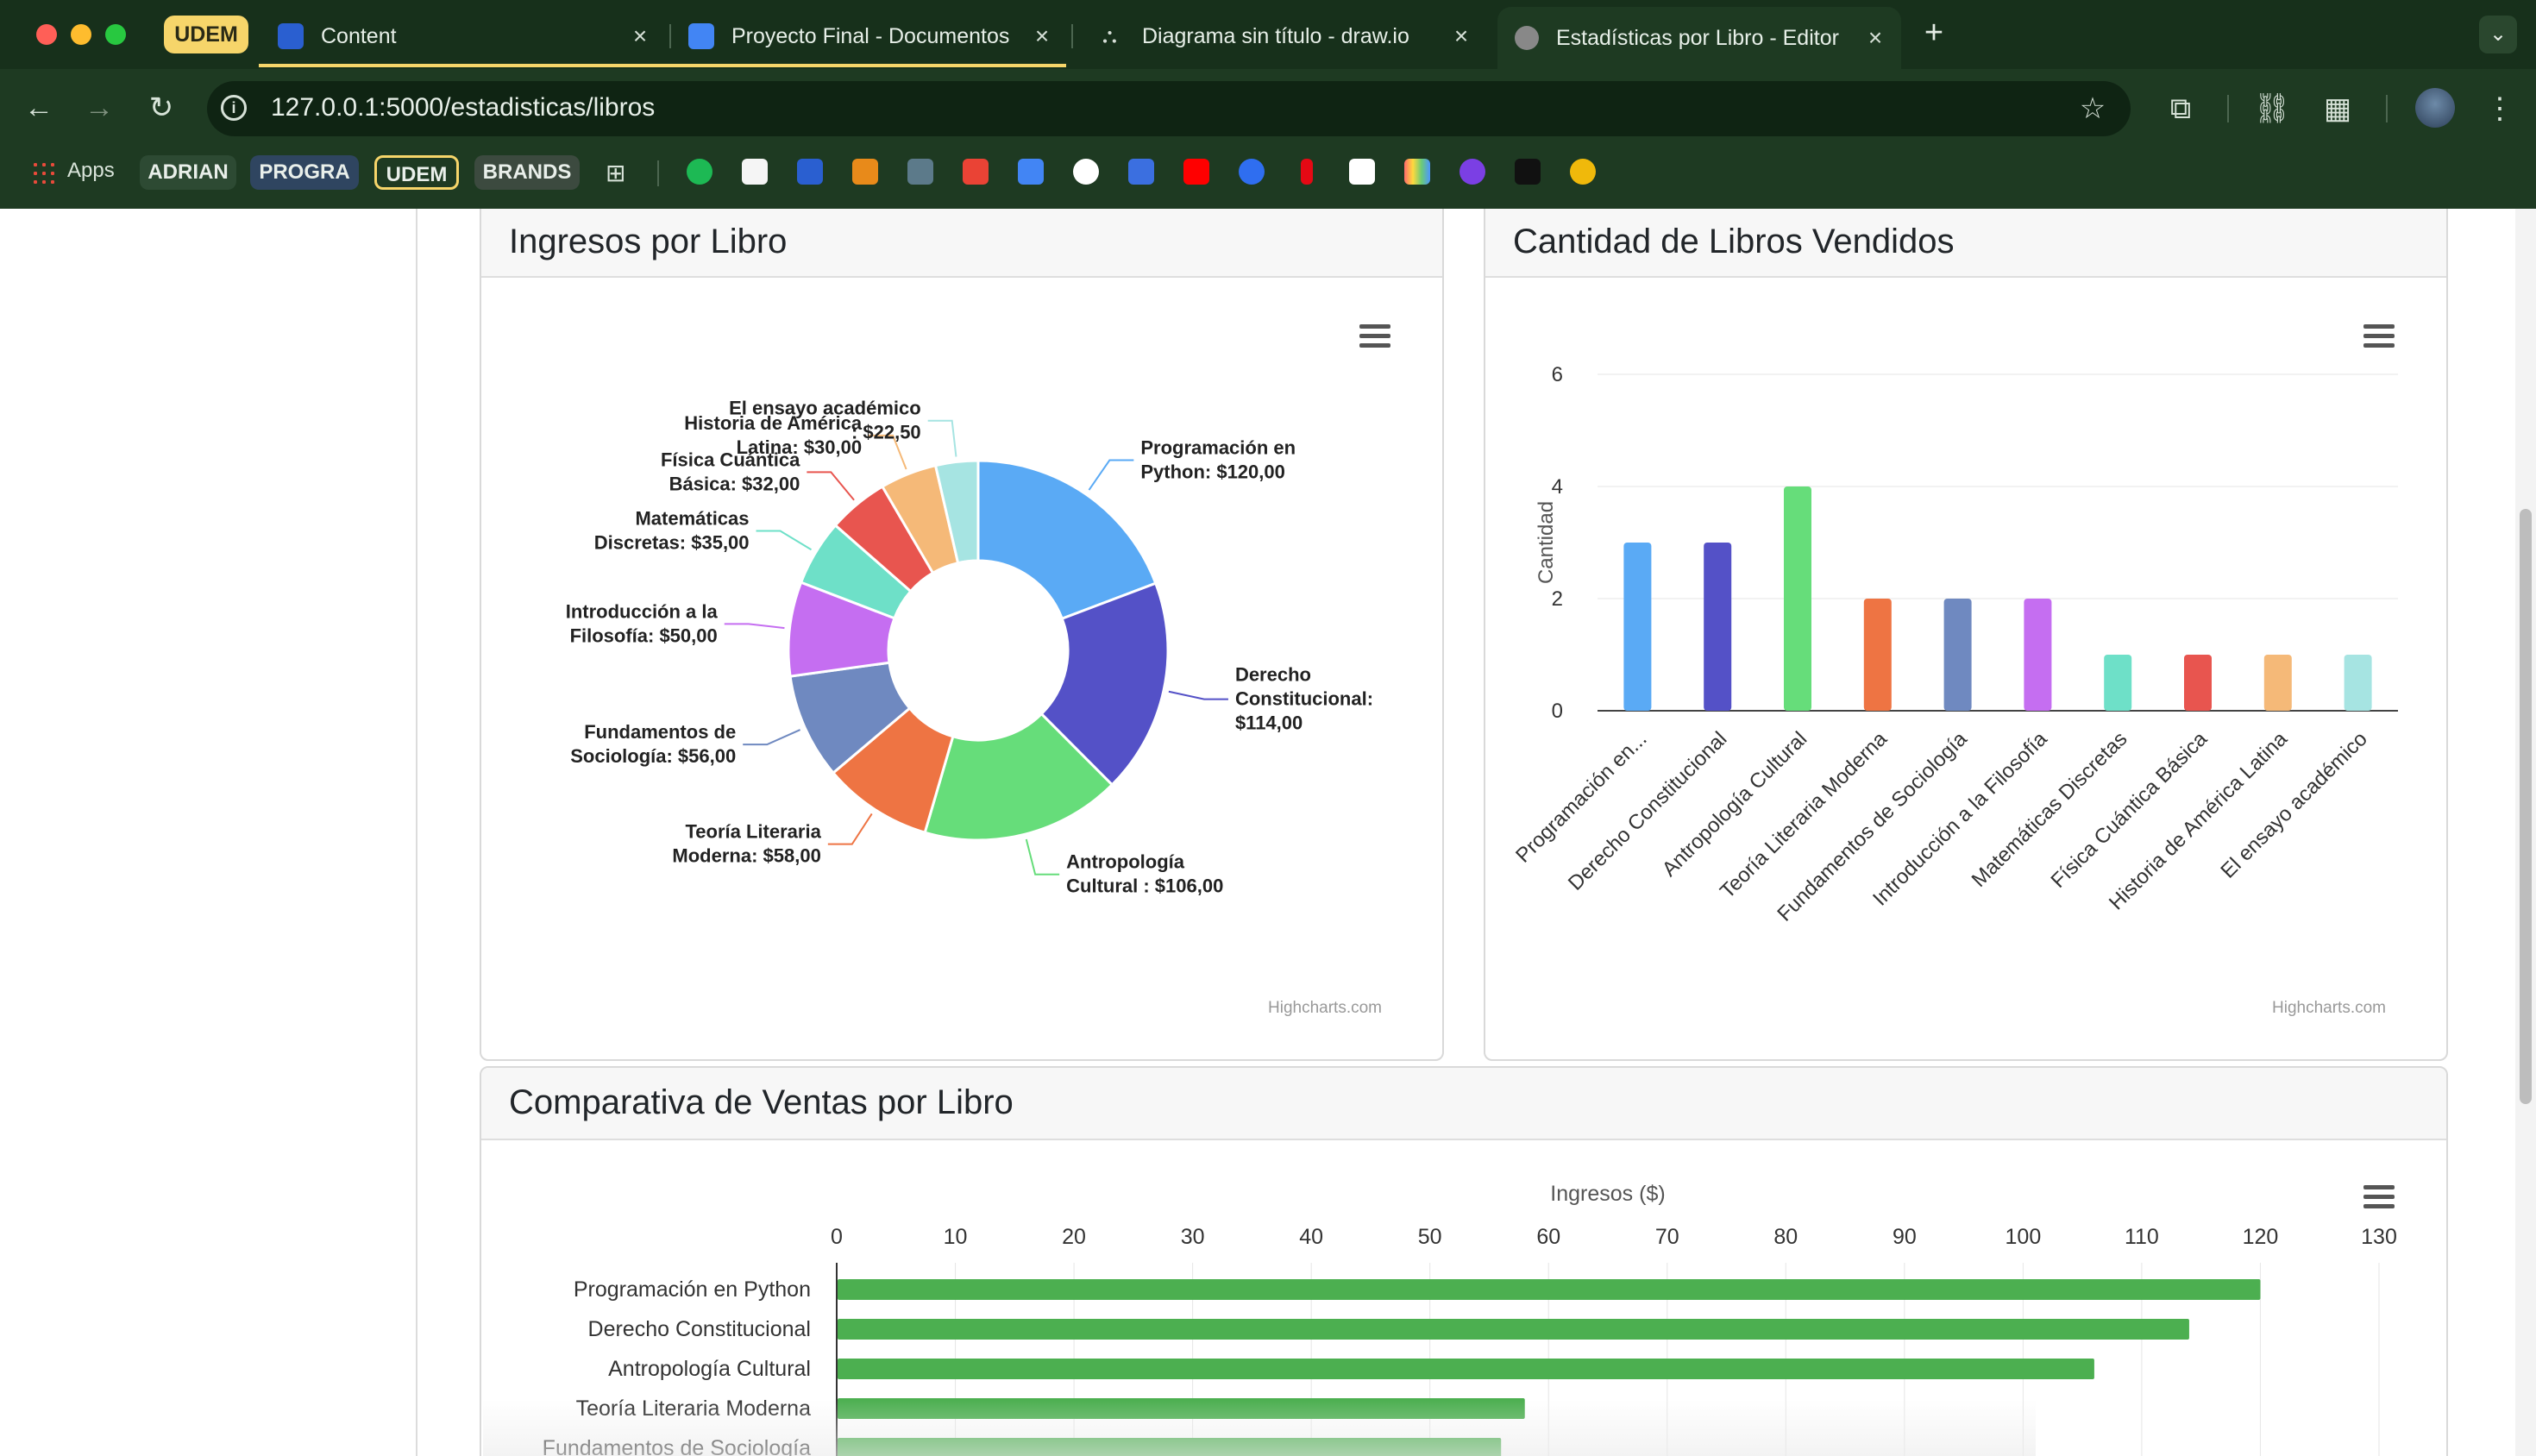  What do you see at coordinates (648, 242) in the screenshot?
I see `card-title: Ingresos por Libro` at bounding box center [648, 242].